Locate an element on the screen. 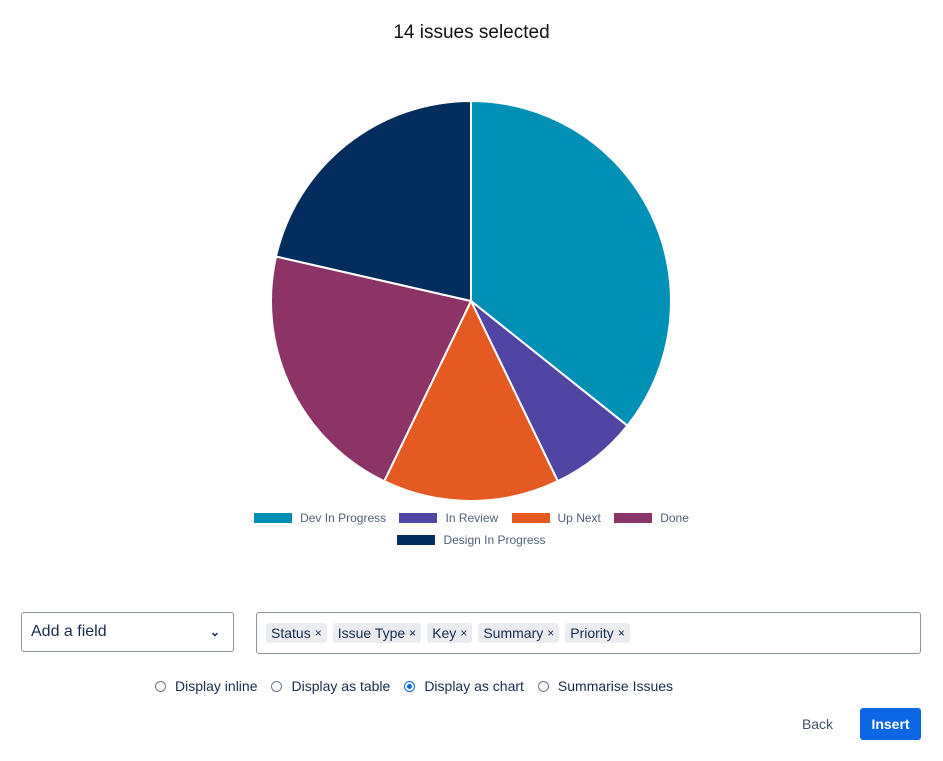 This screenshot has height=761, width=943. legend-item-done: Done is located at coordinates (651, 518).